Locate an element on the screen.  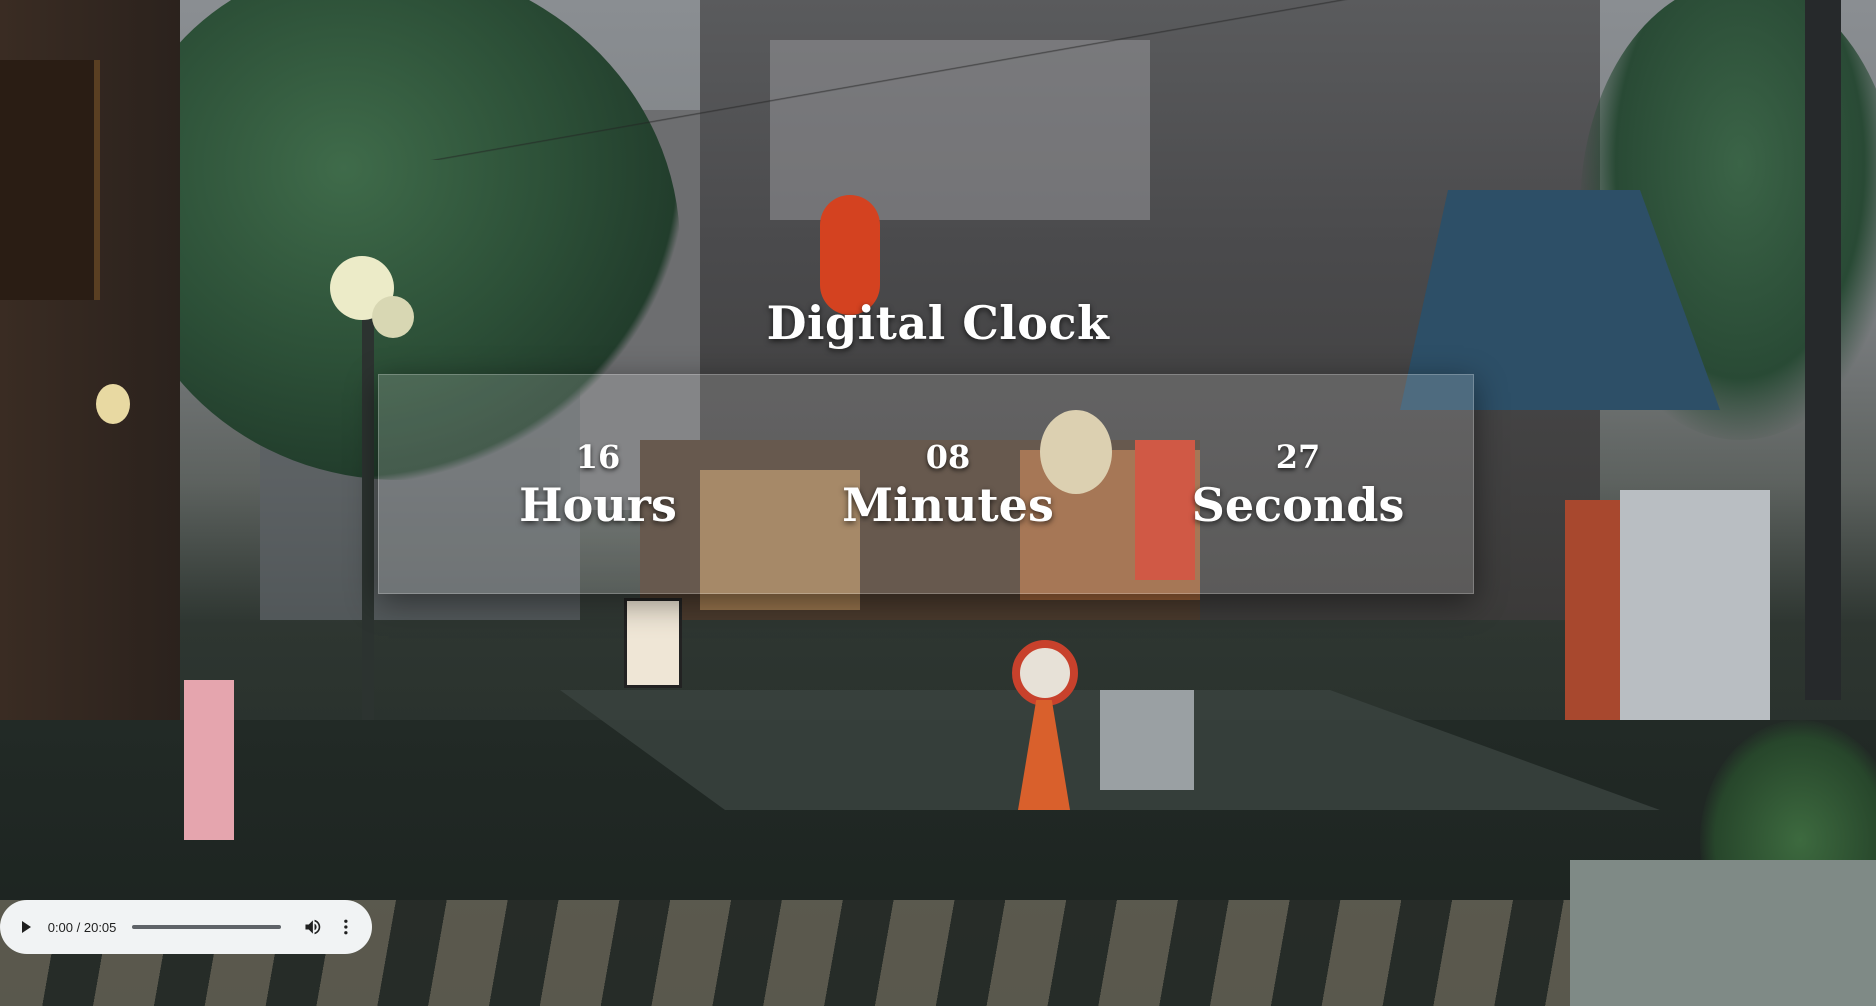
play-button is located at coordinates (27, 927).